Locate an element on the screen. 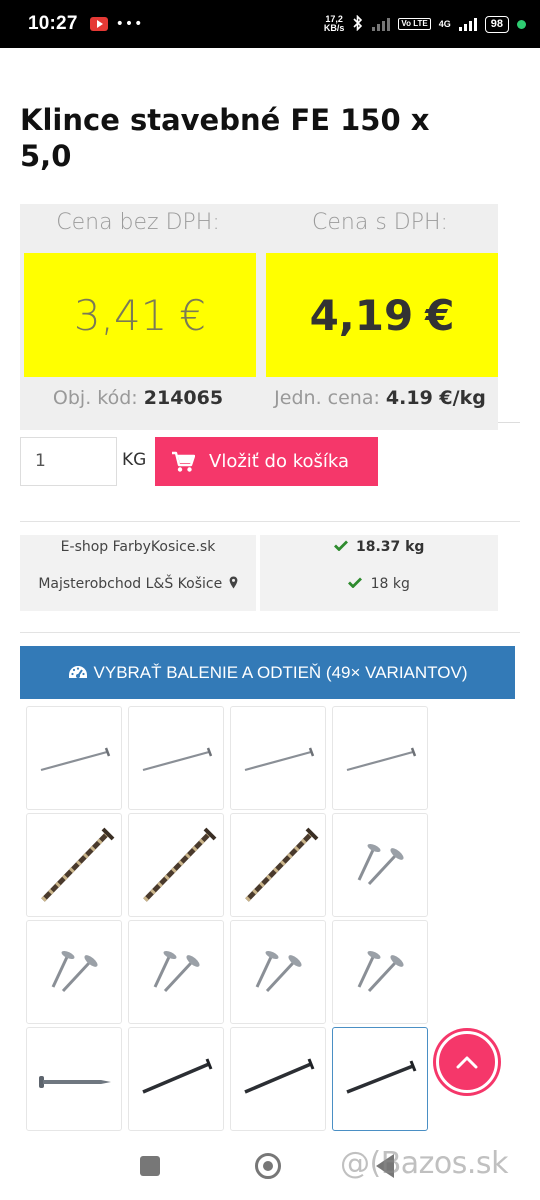 The image size is (540, 1200). price-net-value: 3,41 is located at coordinates (120, 315).